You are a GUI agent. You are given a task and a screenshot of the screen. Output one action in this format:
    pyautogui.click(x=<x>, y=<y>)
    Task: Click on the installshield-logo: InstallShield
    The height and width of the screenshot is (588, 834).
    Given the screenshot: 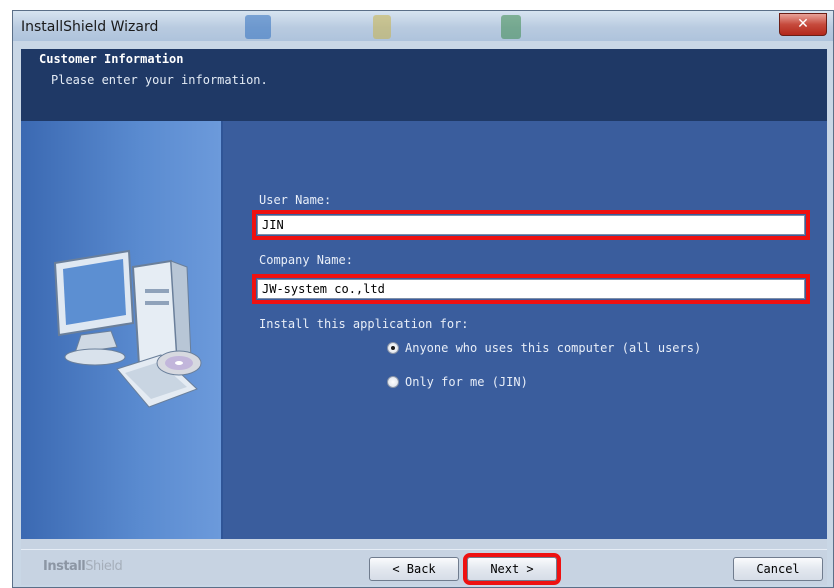 What is the action you would take?
    pyautogui.click(x=83, y=566)
    